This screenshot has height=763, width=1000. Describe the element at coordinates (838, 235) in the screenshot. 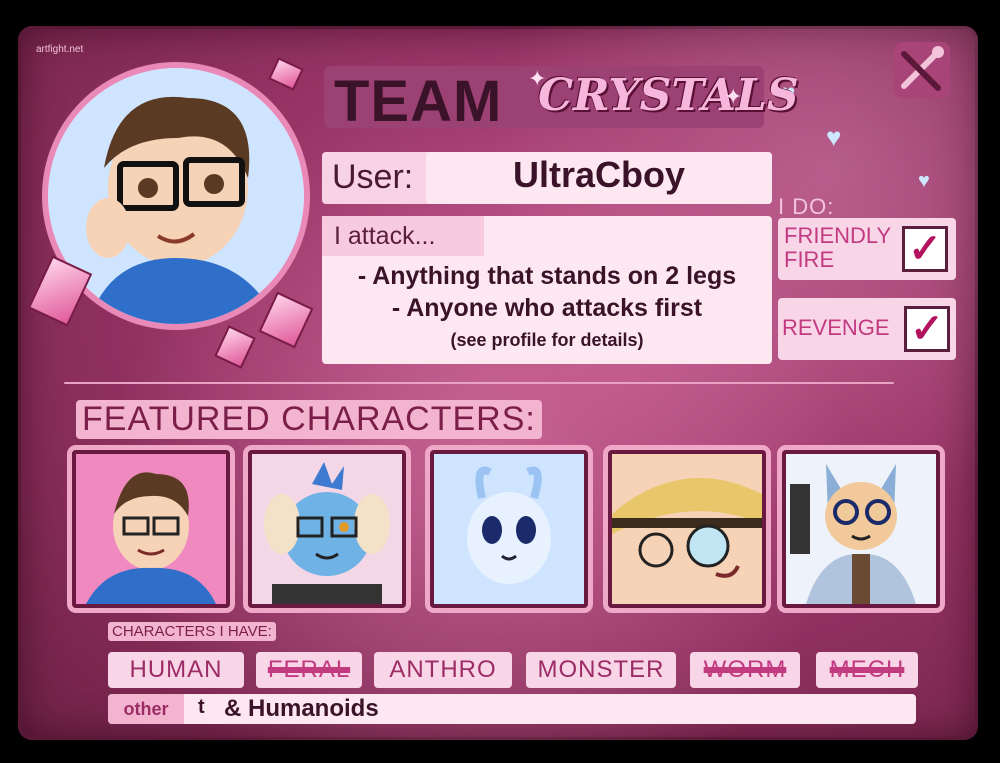

I see `option-label: FRIENDLY` at that location.